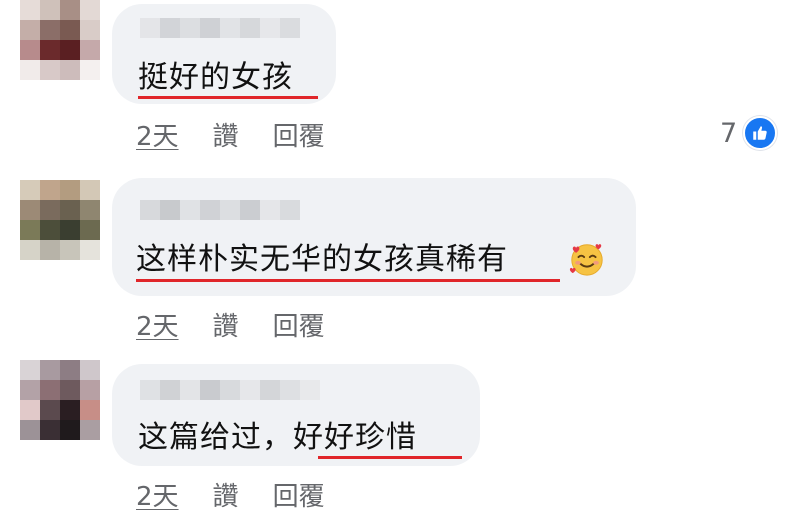  Describe the element at coordinates (224, 54) in the screenshot. I see `comment-bubble: 挺好的女孩` at that location.